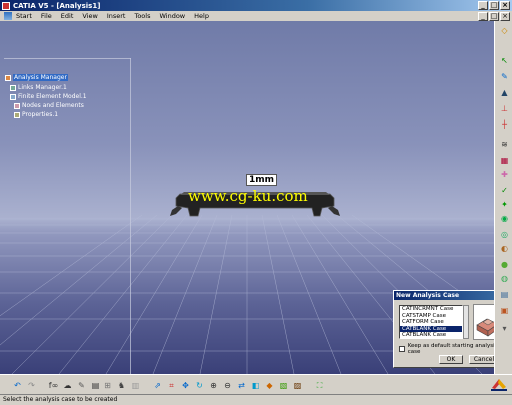  Describe the element at coordinates (504, 76) in the screenshot. I see `sketch-icon: ✎` at that location.